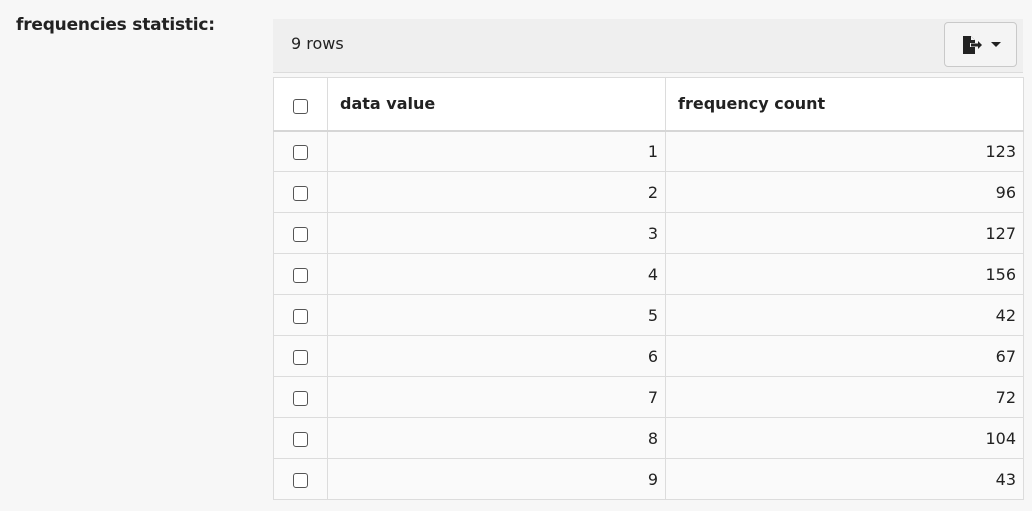 Image resolution: width=1032 pixels, height=511 pixels. I want to click on column-header-frequency-count: frequency count, so click(844, 104).